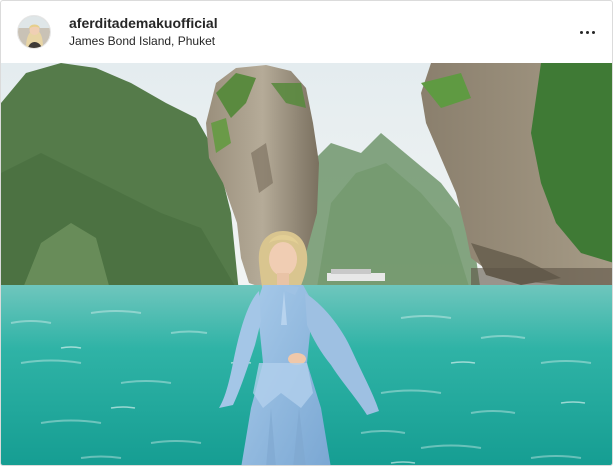 The height and width of the screenshot is (467, 615). What do you see at coordinates (143, 41) in the screenshot?
I see `location-link: James Bond Island, Phuket` at bounding box center [143, 41].